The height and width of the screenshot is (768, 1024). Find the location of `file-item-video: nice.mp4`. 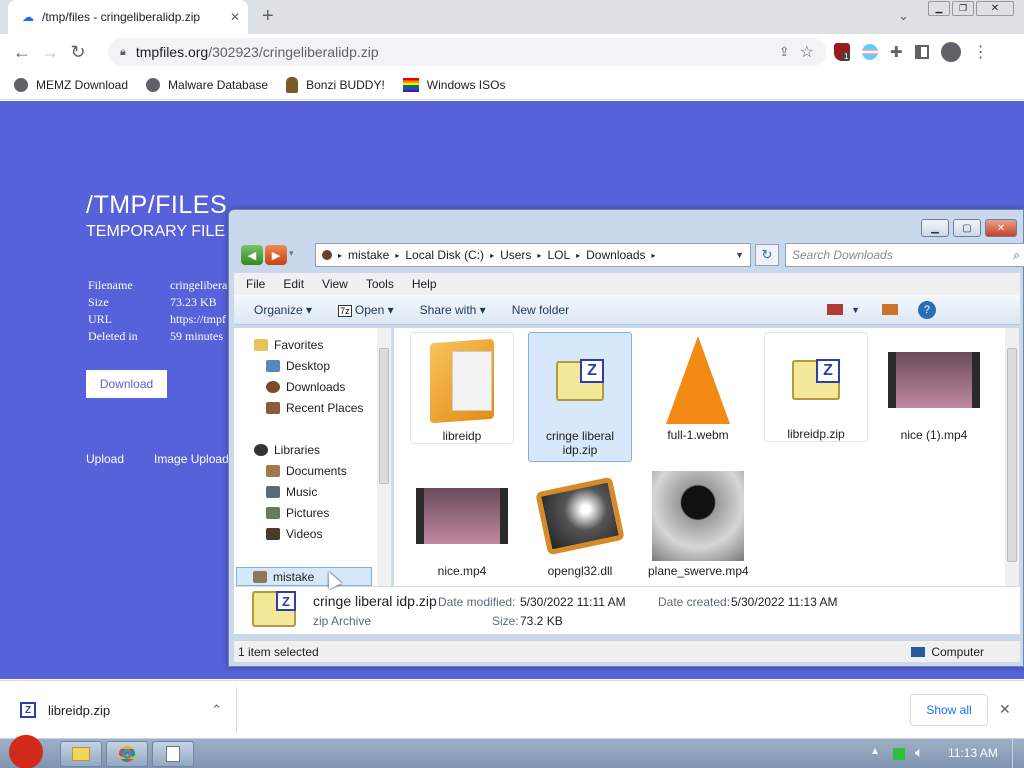

file-item-video: nice.mp4 is located at coordinates (462, 523).